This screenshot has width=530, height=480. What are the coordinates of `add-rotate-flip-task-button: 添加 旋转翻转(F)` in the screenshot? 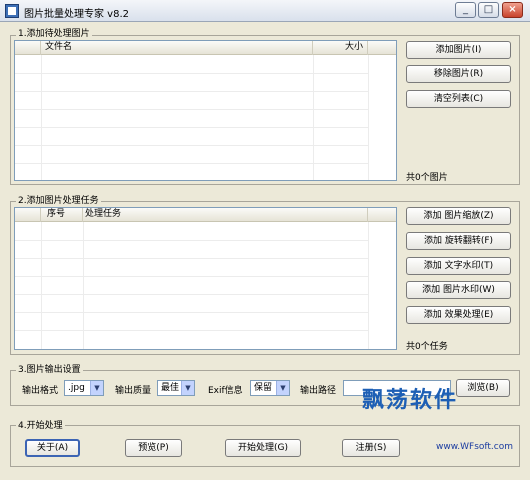 It's located at (458, 241).